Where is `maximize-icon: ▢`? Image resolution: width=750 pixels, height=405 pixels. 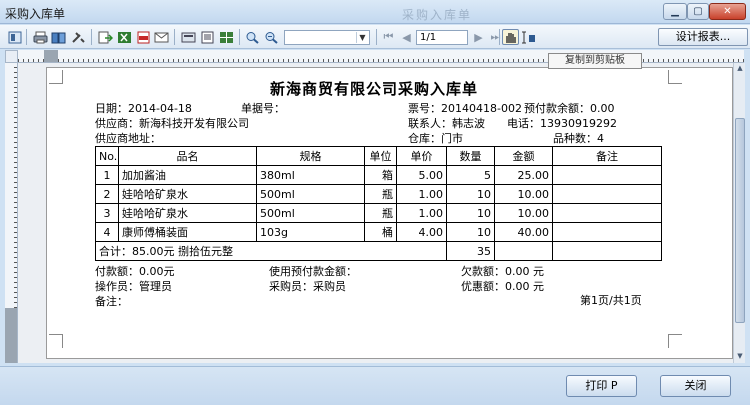 maximize-icon: ▢ is located at coordinates (698, 11).